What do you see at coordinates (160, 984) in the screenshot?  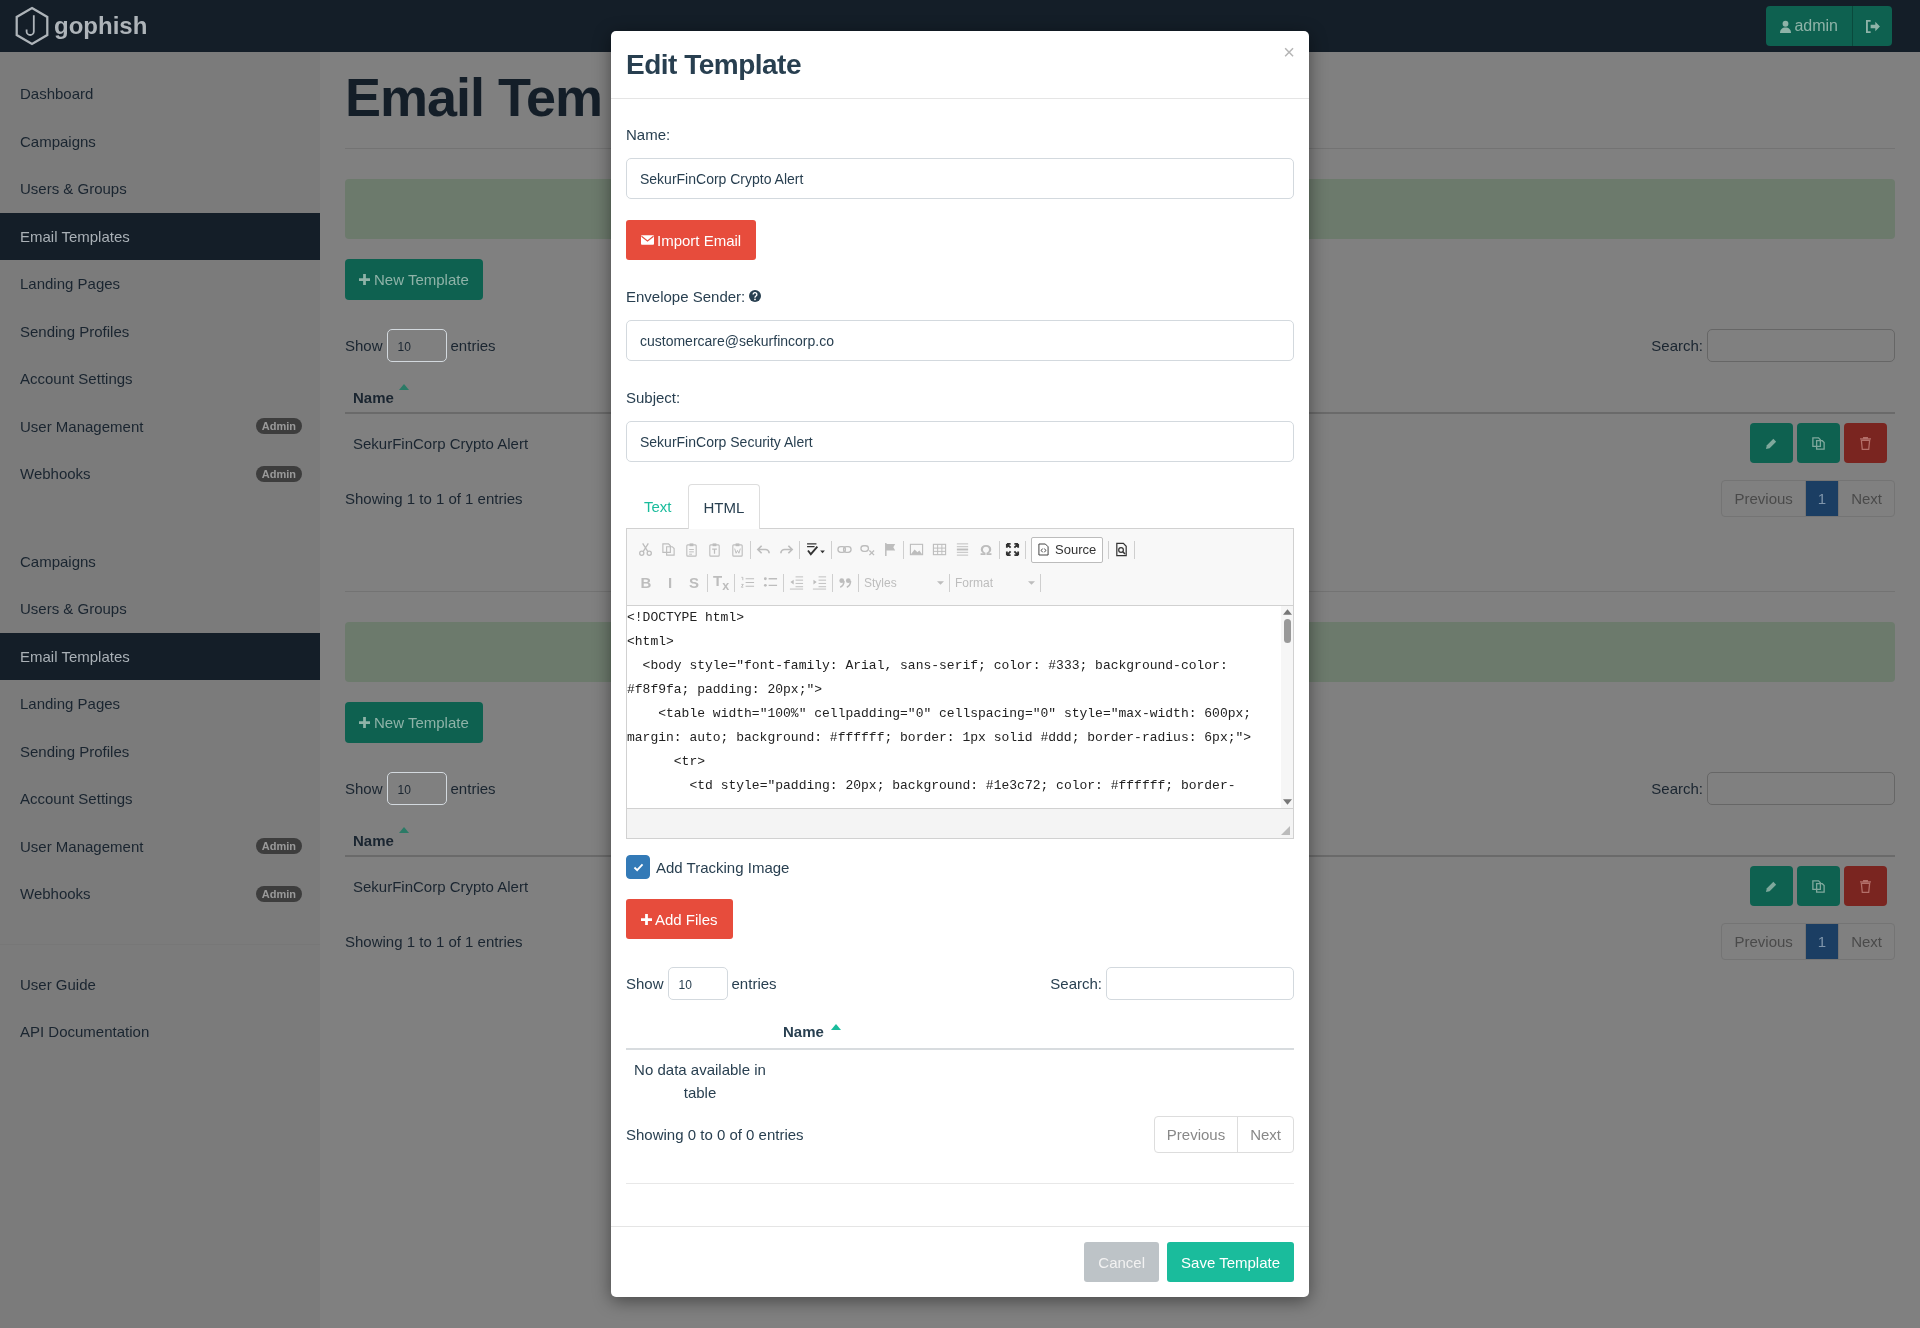 I see `sidebar-item: User Guide` at bounding box center [160, 984].